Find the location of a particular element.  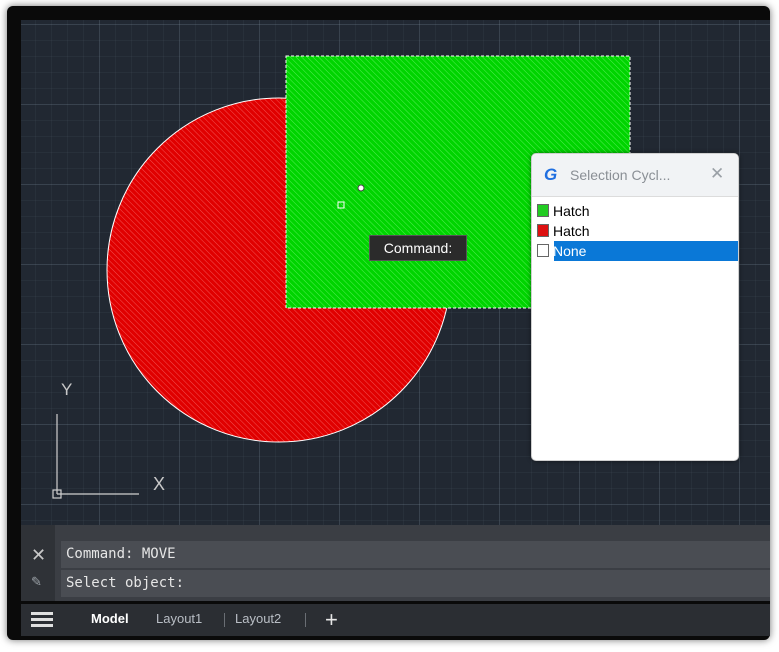

ucs-x-label: X is located at coordinates (159, 484).